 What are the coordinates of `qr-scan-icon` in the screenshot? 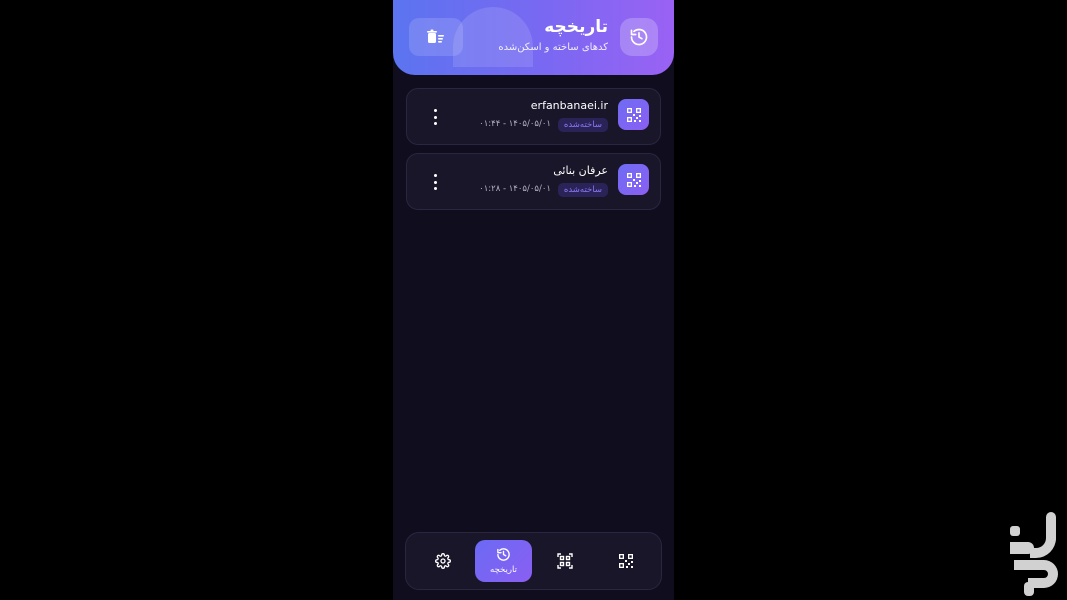 It's located at (564, 561).